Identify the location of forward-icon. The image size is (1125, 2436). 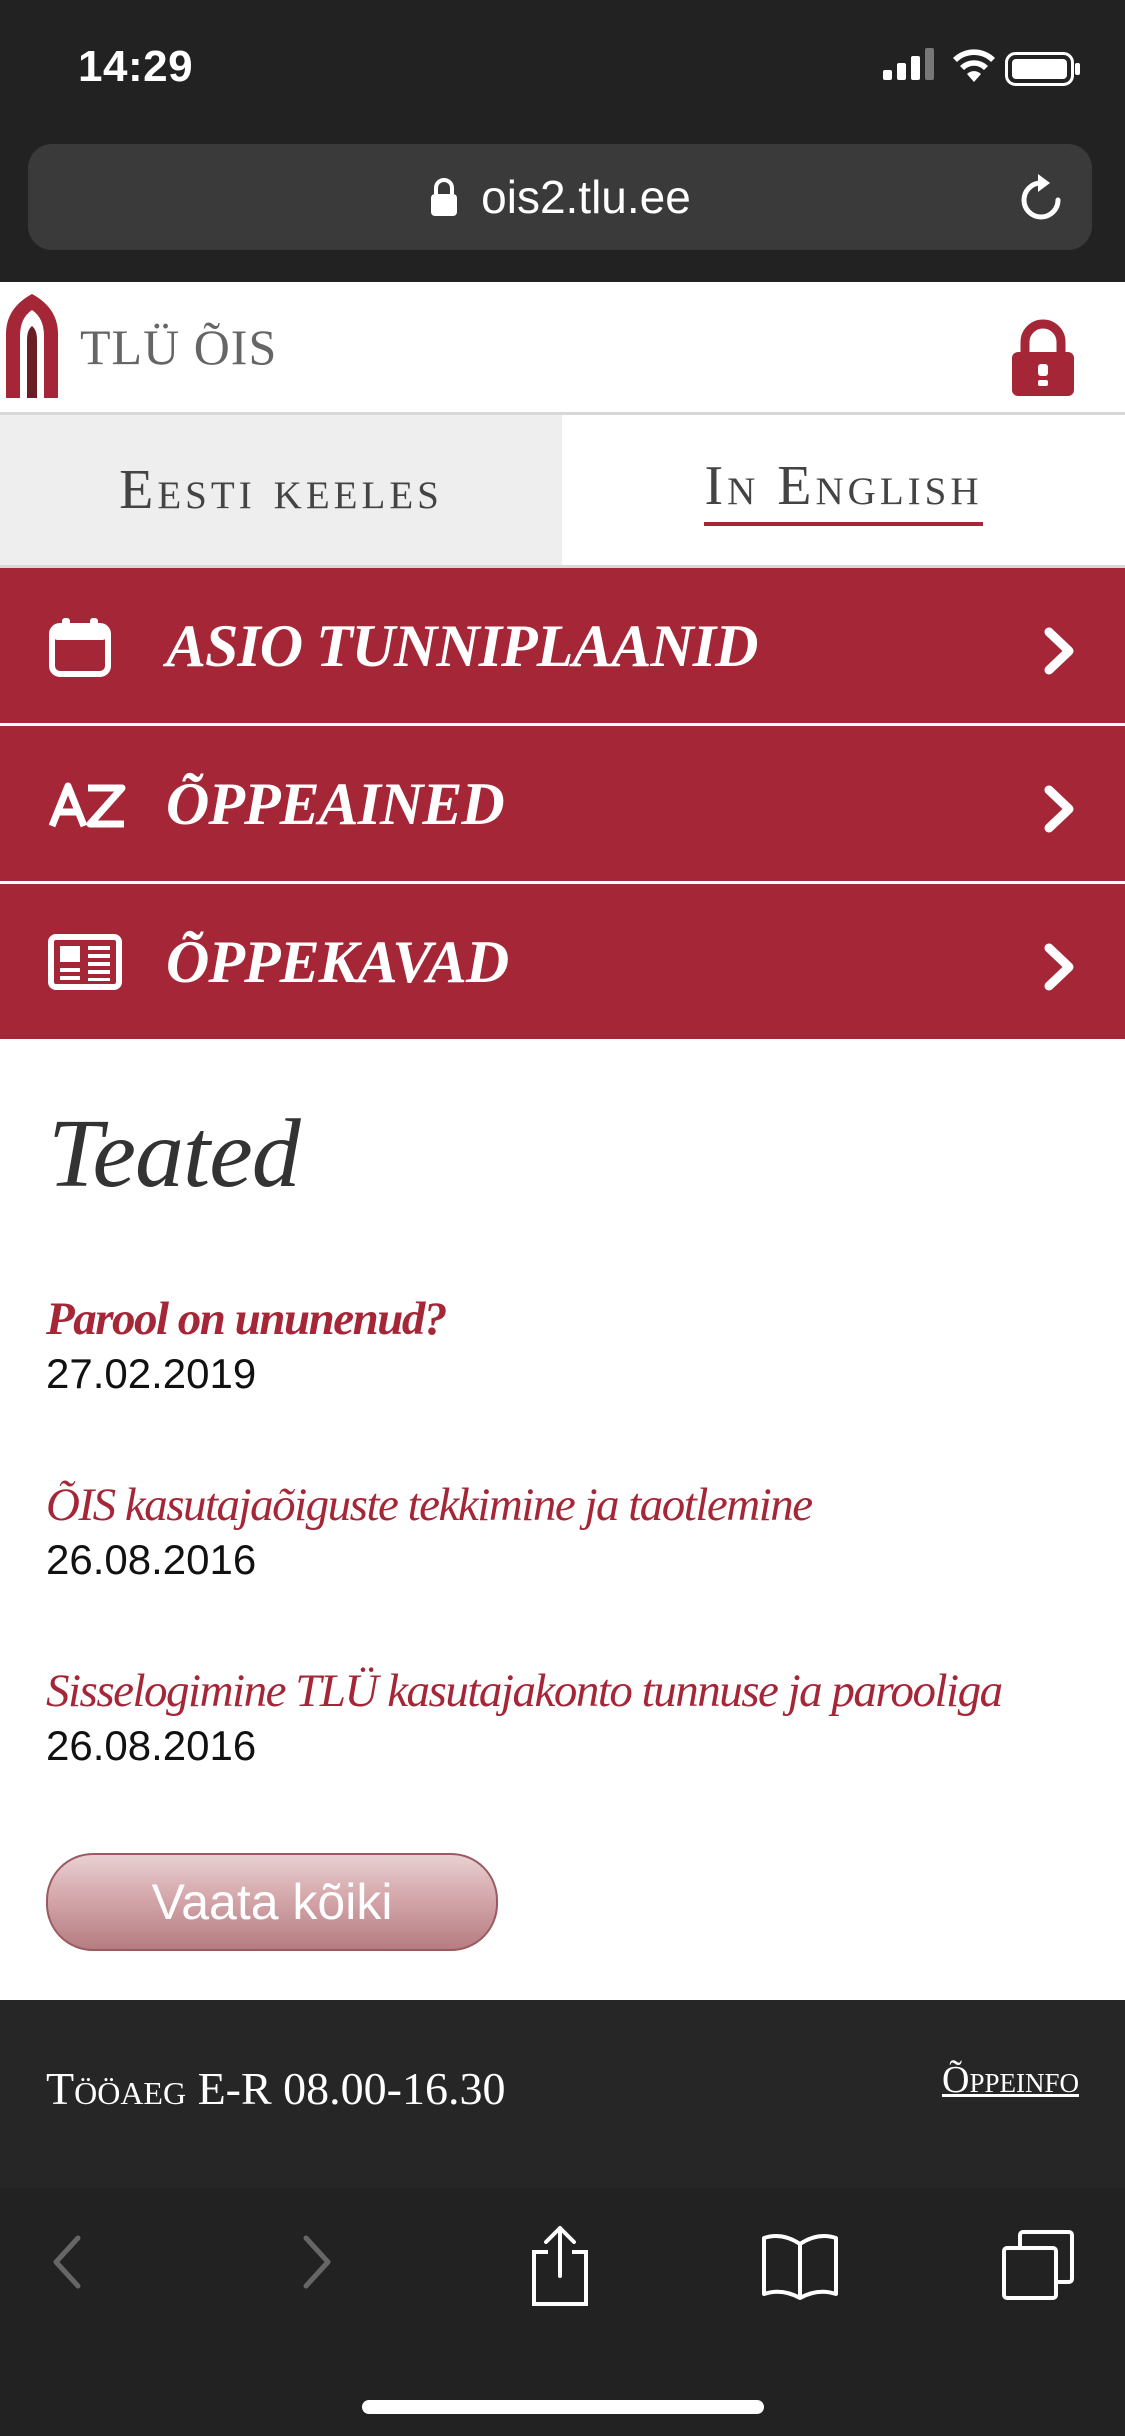
(316, 2262).